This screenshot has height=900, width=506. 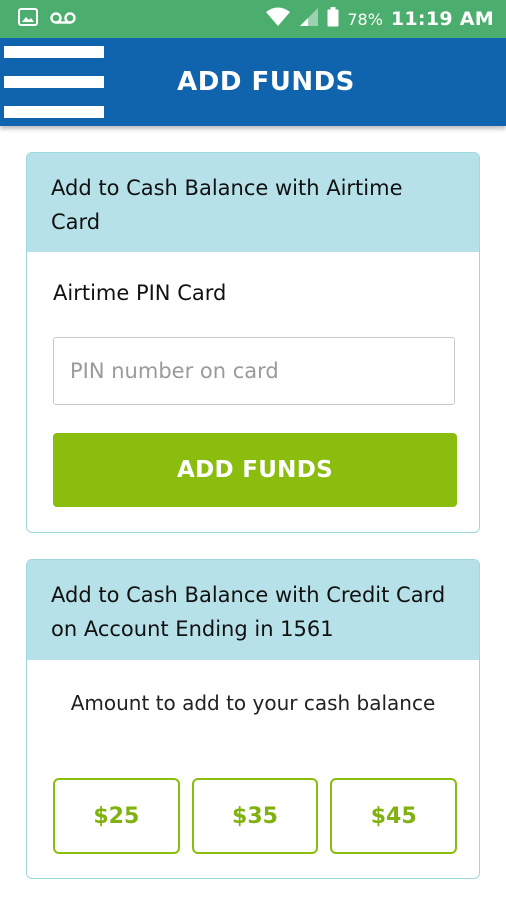 I want to click on status-bar: 78% 11:19 AM, so click(x=253, y=19).